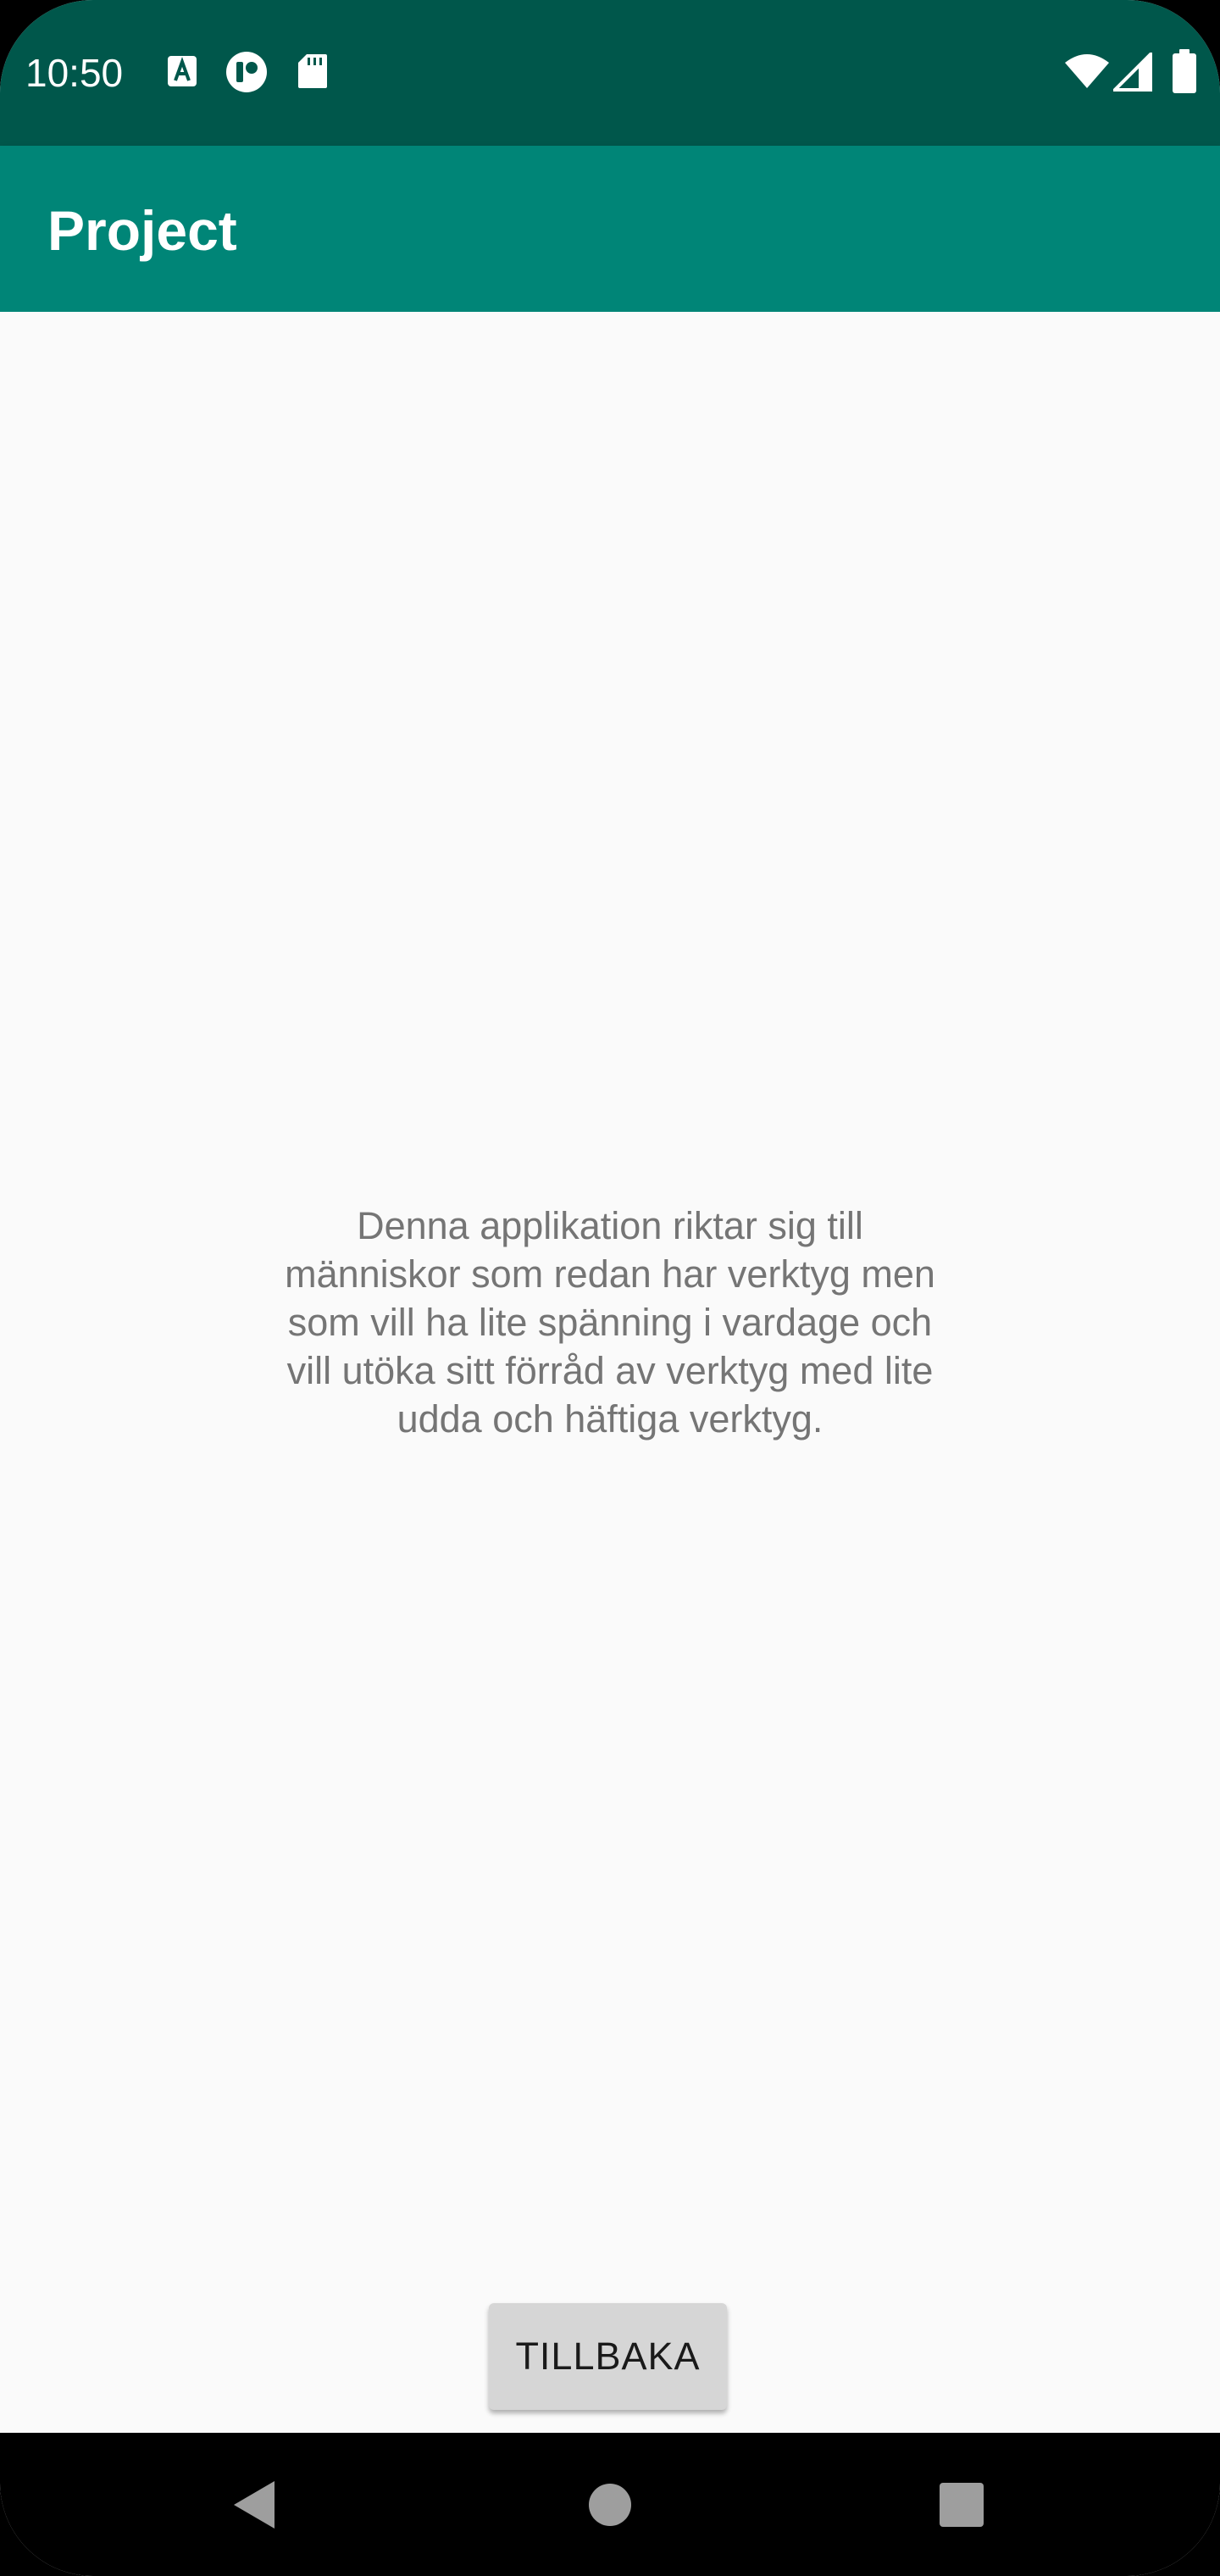 This screenshot has width=1220, height=2576. I want to click on navigation-bar, so click(610, 2504).